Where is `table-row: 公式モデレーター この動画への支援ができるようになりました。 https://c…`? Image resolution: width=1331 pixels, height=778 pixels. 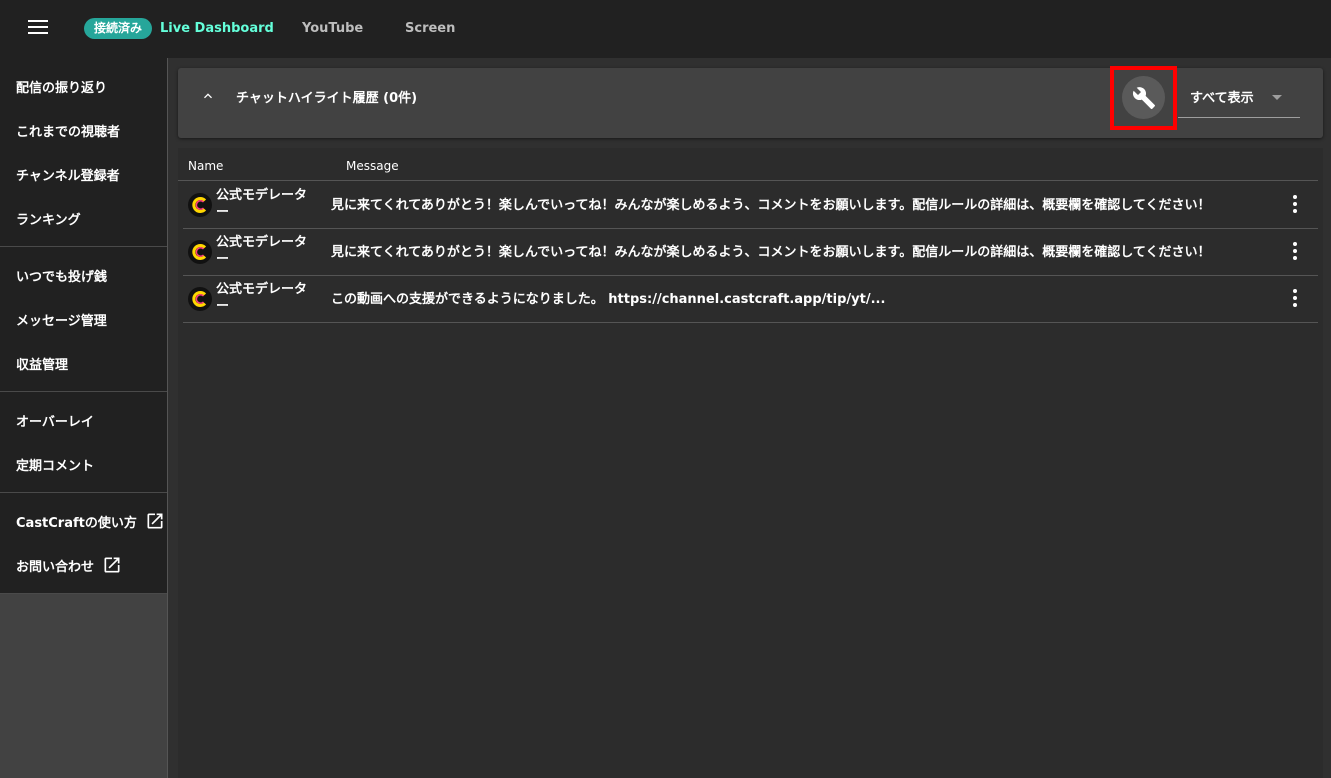 table-row: 公式モデレーター この動画への支援ができるようになりました。 https://c… is located at coordinates (750, 299).